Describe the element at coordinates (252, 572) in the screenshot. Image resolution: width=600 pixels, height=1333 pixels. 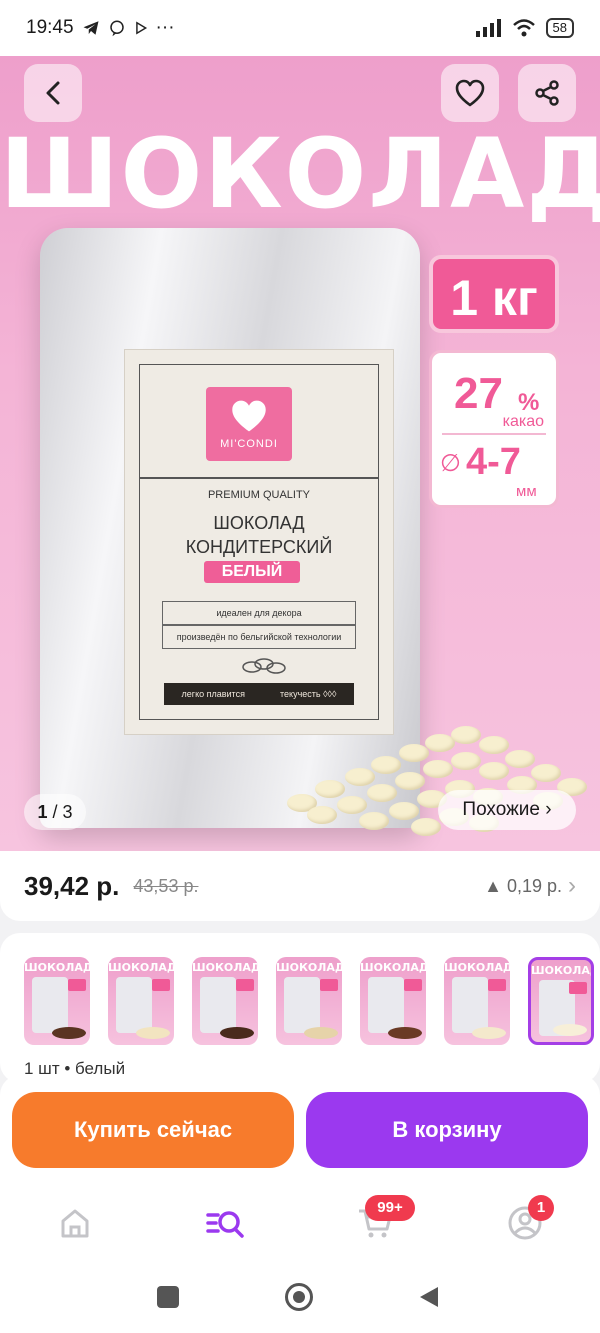
I see `label-type-badge: БЕЛЫЙ` at that location.